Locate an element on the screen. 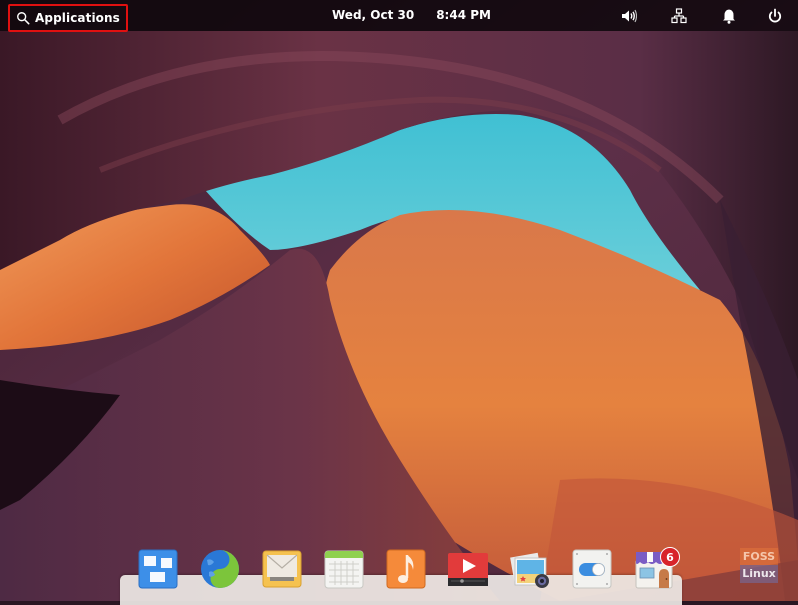 This screenshot has height=605, width=798. multitasking-icon is located at coordinates (158, 569).